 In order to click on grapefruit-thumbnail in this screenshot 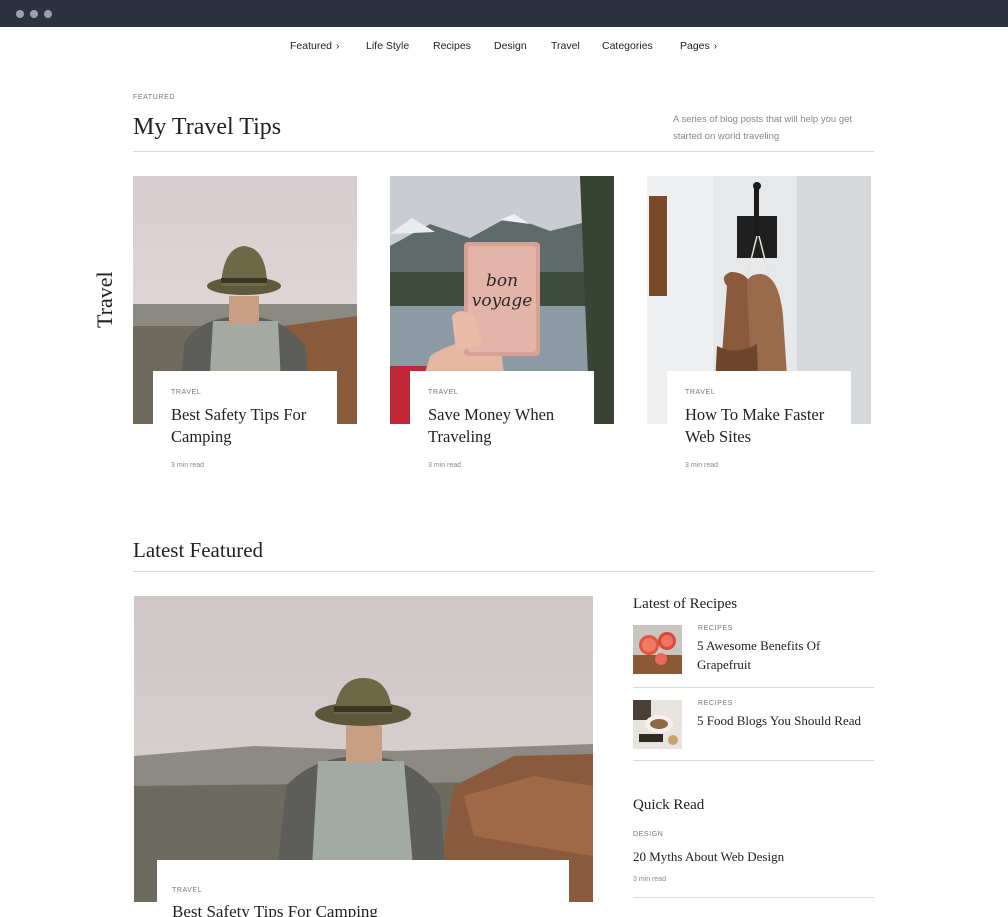, I will do `click(657, 649)`.